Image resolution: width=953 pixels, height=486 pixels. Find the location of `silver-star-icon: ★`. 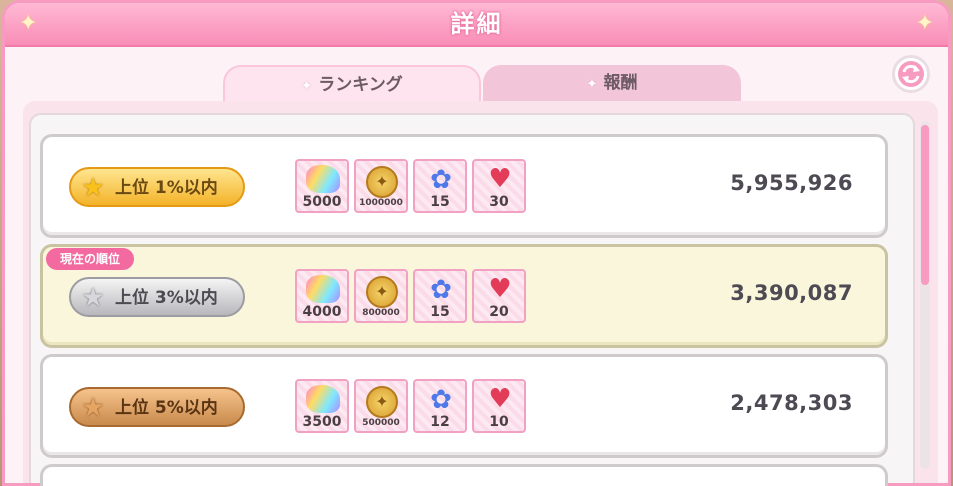

silver-star-icon: ★ is located at coordinates (93, 298).